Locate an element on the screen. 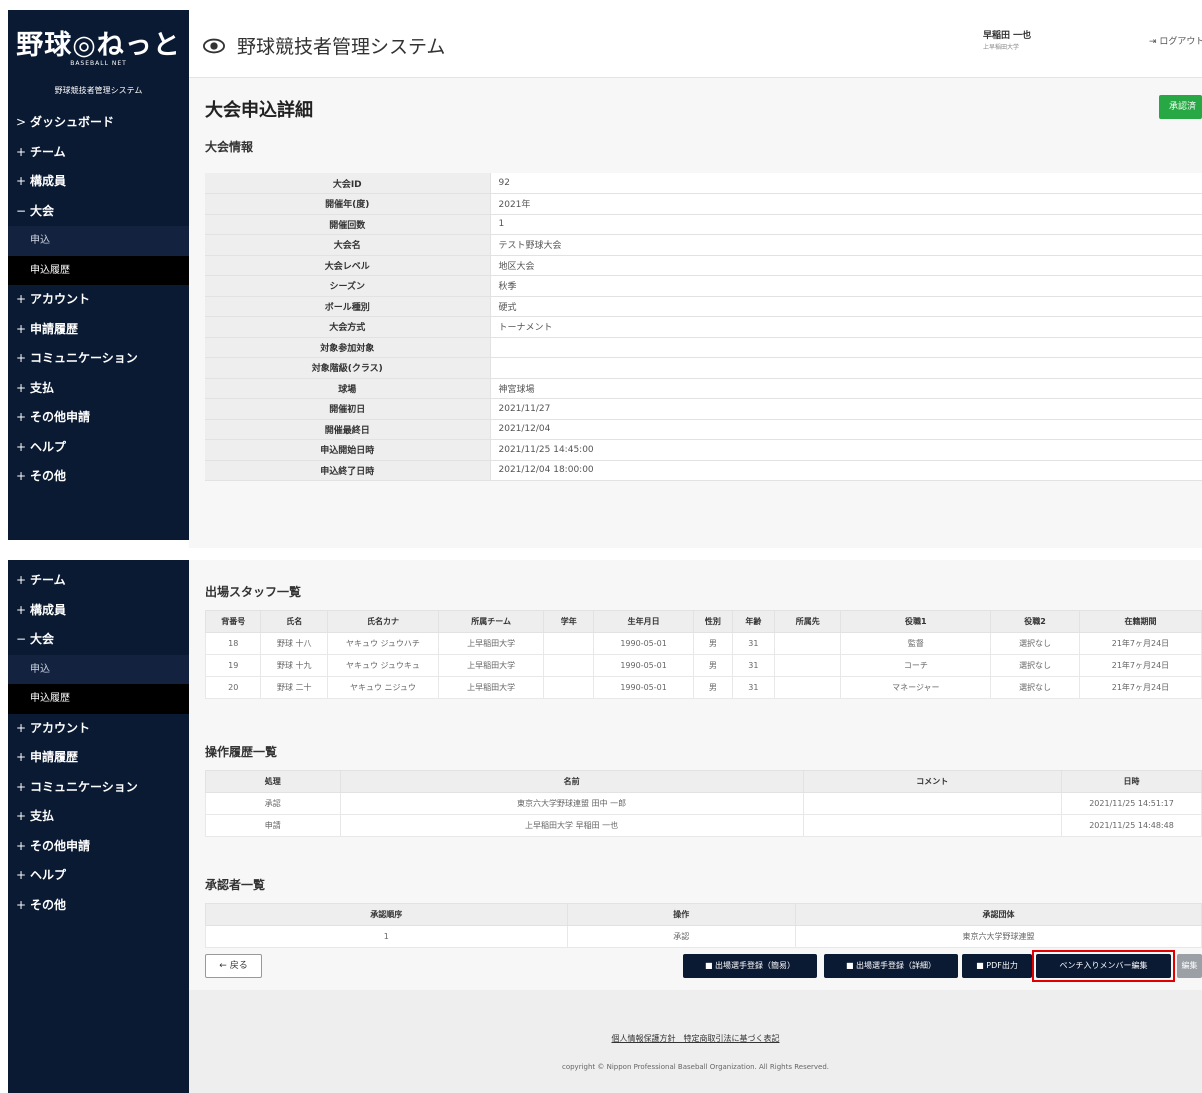  info-row: 申込開始日時 2021/11/25 14:45:00 is located at coordinates (703, 450).